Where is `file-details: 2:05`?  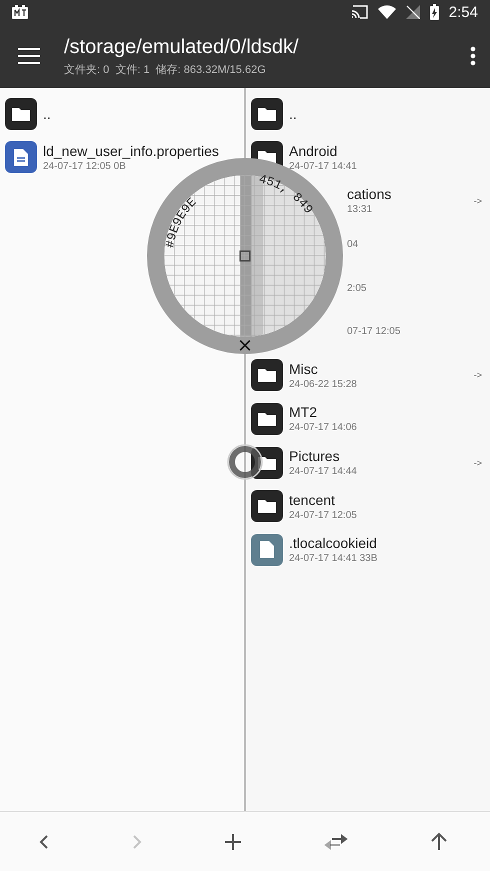
file-details: 2:05 is located at coordinates (357, 288).